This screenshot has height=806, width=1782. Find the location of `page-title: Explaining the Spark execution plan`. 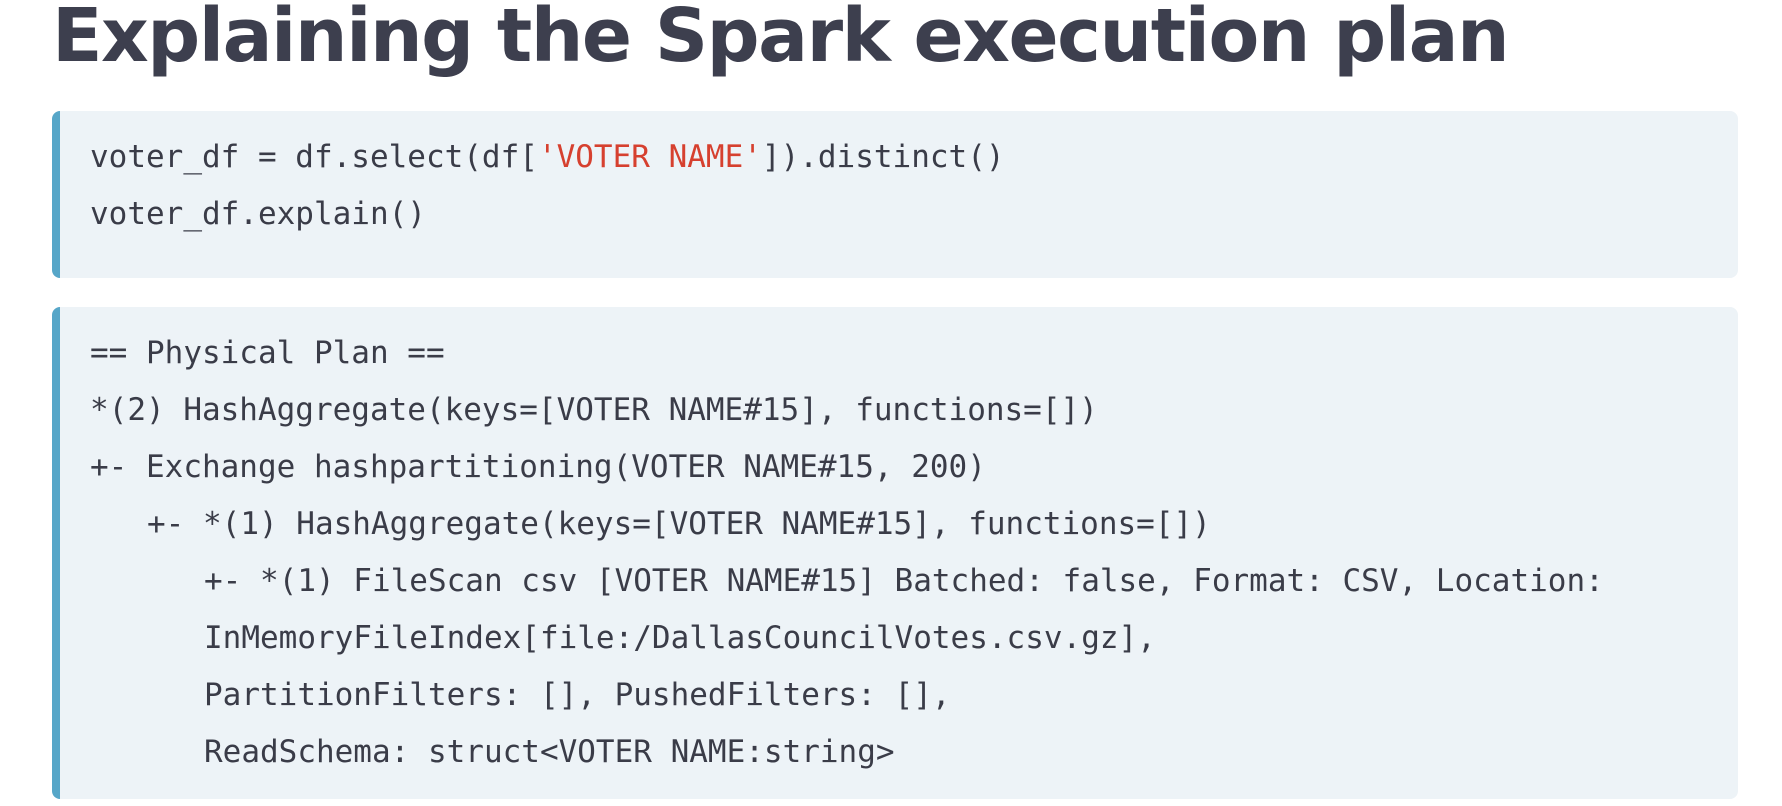

page-title: Explaining the Spark execution plan is located at coordinates (781, 39).